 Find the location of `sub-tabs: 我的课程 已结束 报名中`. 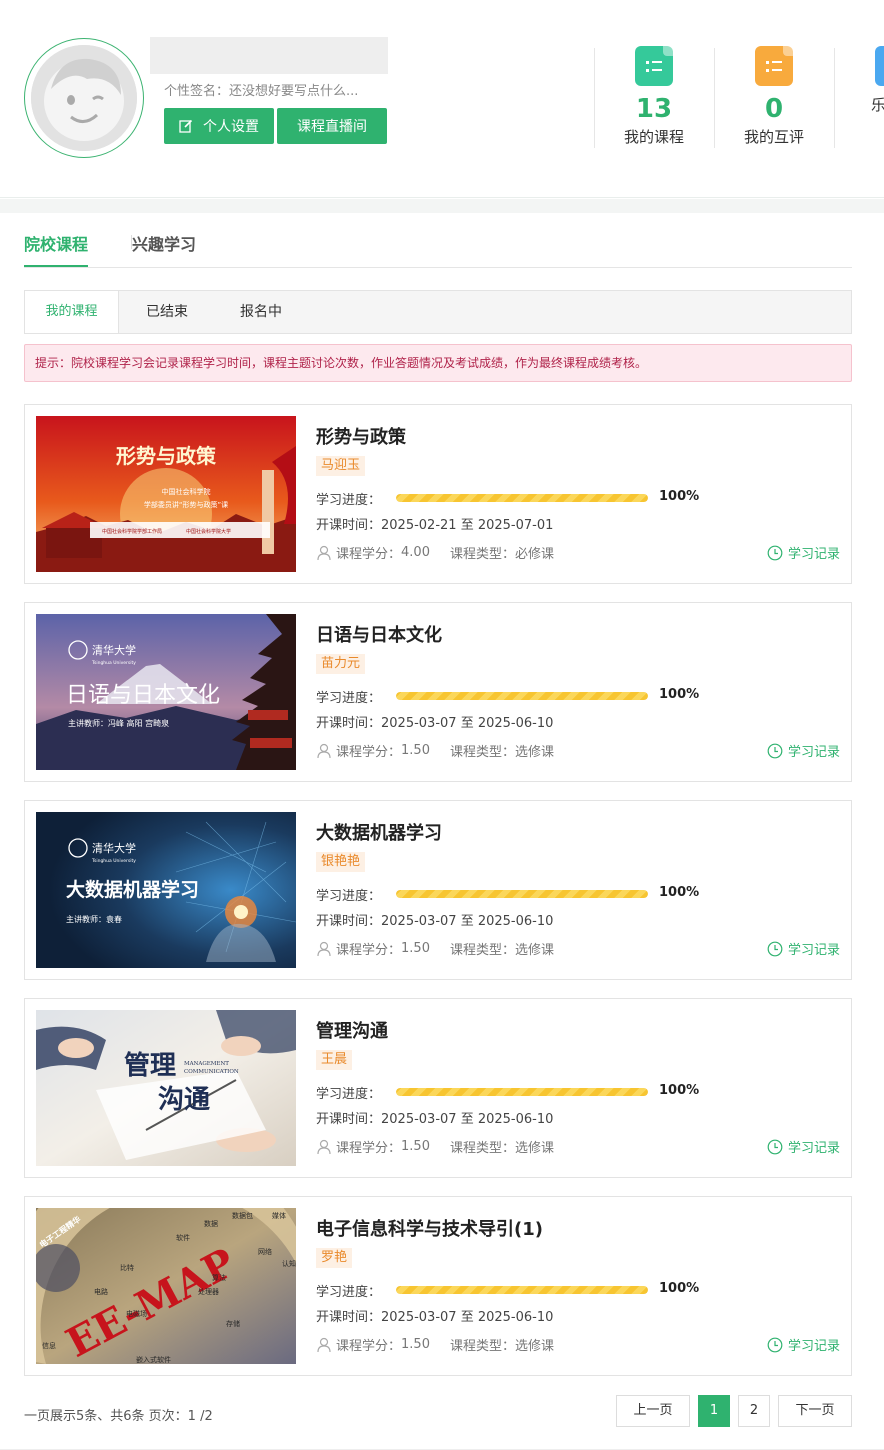

sub-tabs: 我的课程 已结束 报名中 is located at coordinates (438, 312).